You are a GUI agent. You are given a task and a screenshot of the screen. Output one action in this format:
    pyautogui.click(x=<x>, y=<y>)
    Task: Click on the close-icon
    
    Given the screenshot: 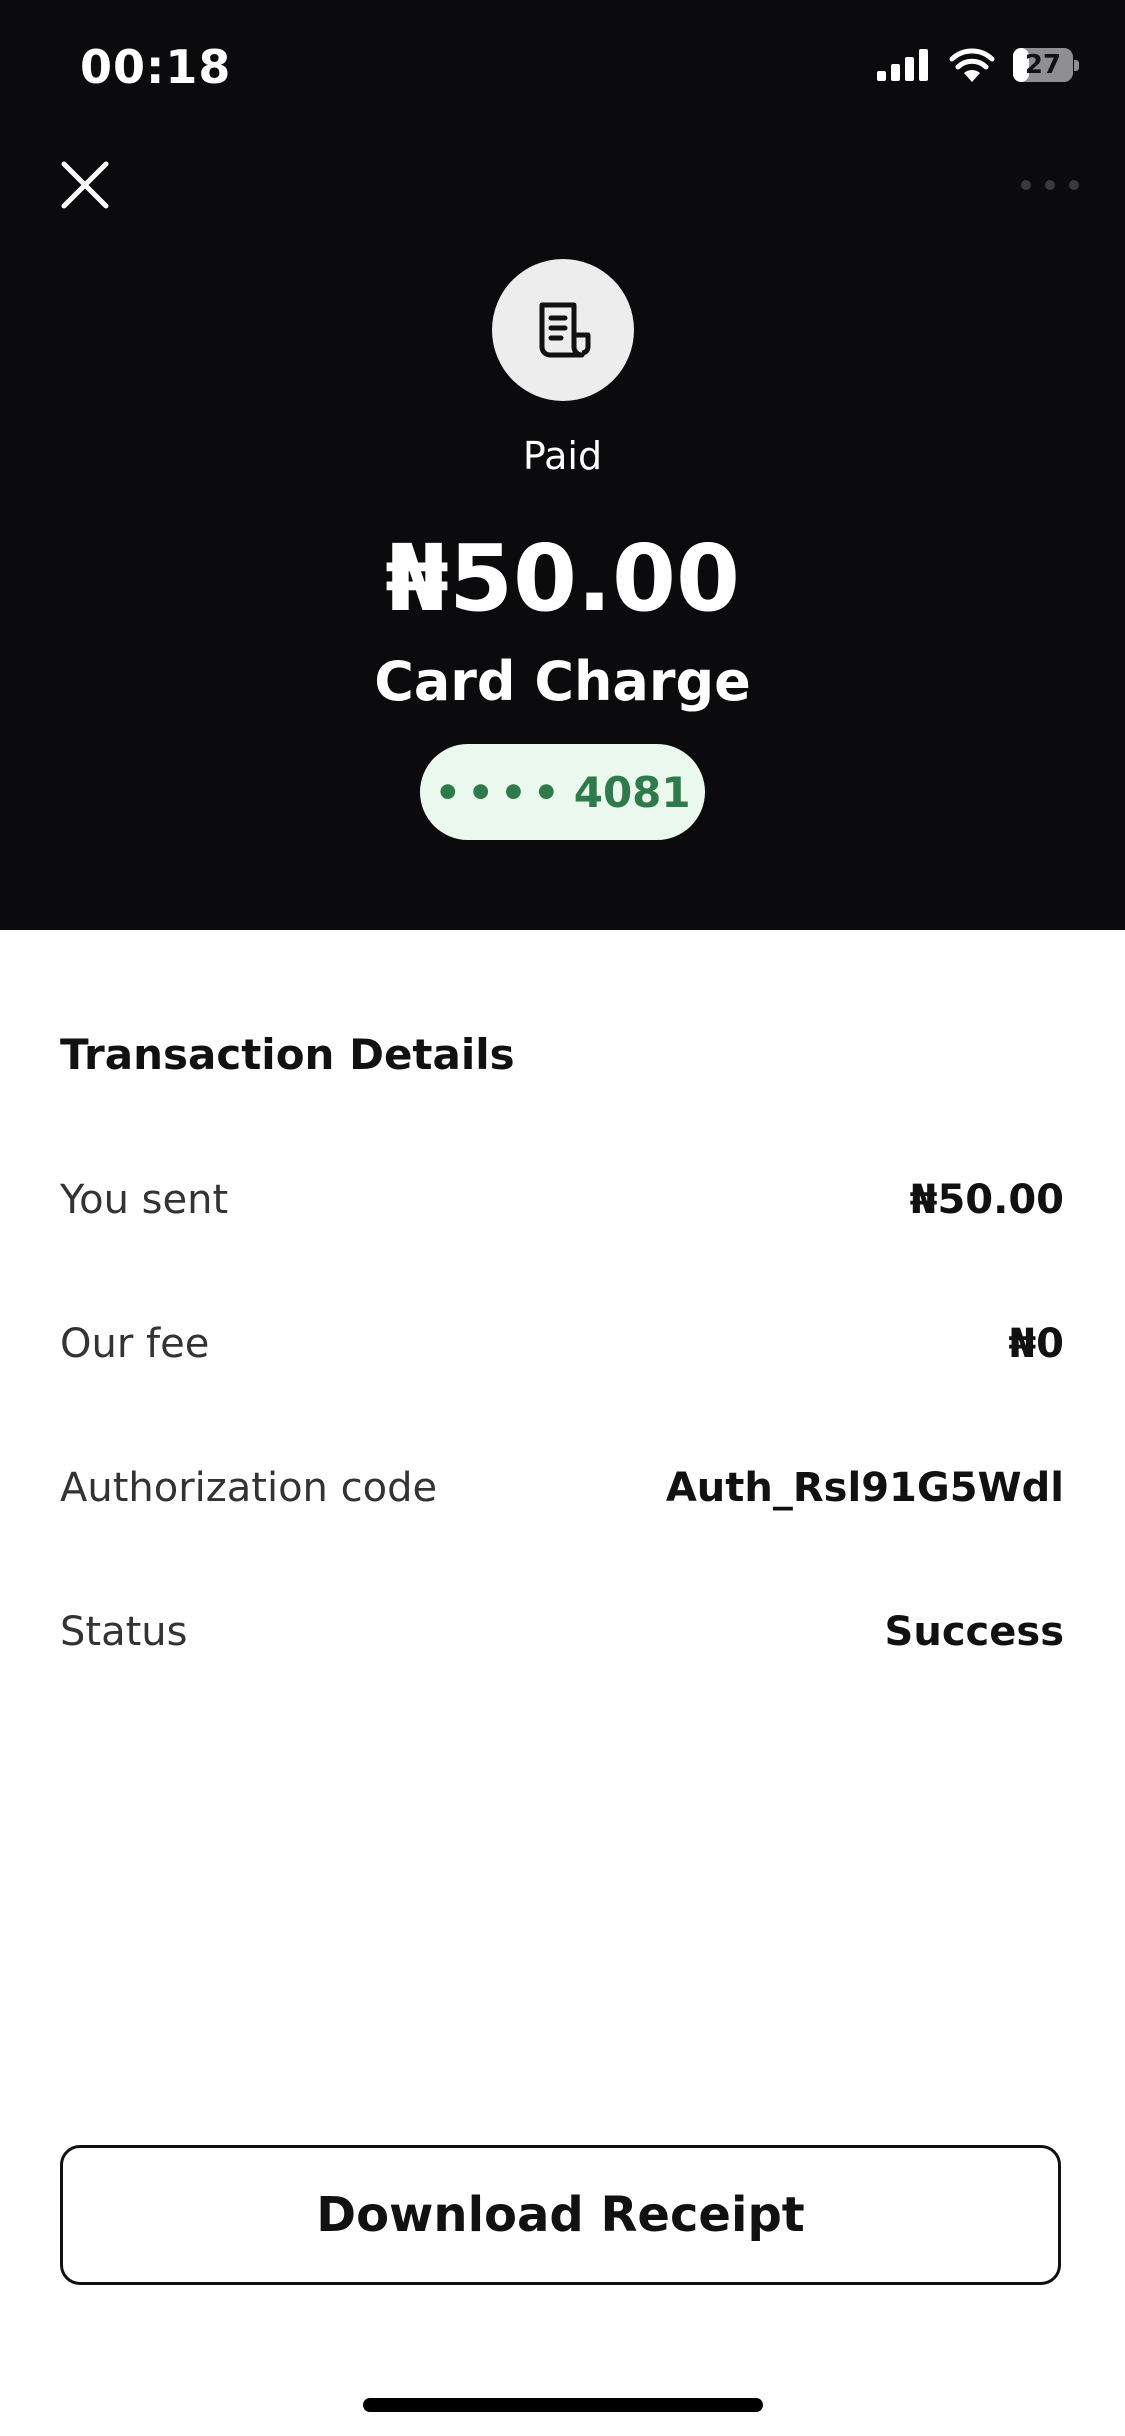 What is the action you would take?
    pyautogui.click(x=85, y=185)
    